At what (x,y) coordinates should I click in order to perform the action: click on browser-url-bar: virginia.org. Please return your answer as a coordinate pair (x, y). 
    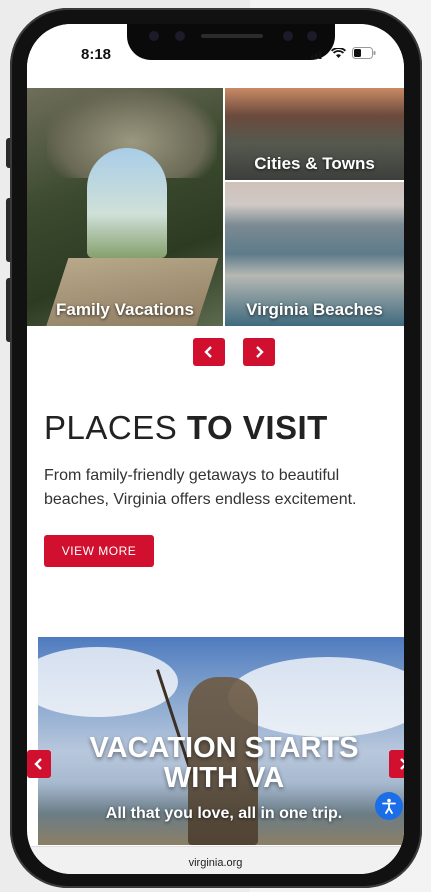
    Looking at the image, I should click on (215, 860).